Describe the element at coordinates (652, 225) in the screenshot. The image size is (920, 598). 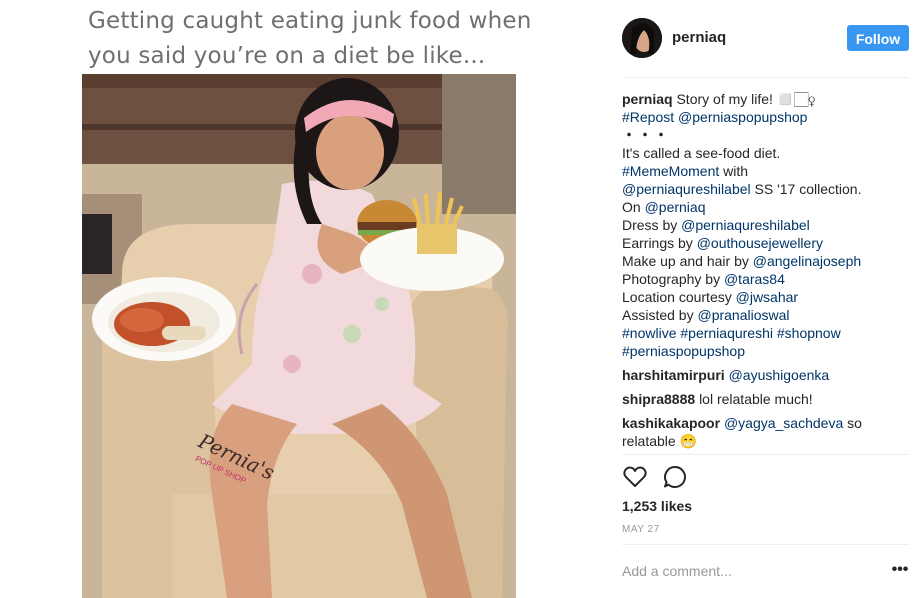
I see `caption-text-segment: Dress by` at that location.